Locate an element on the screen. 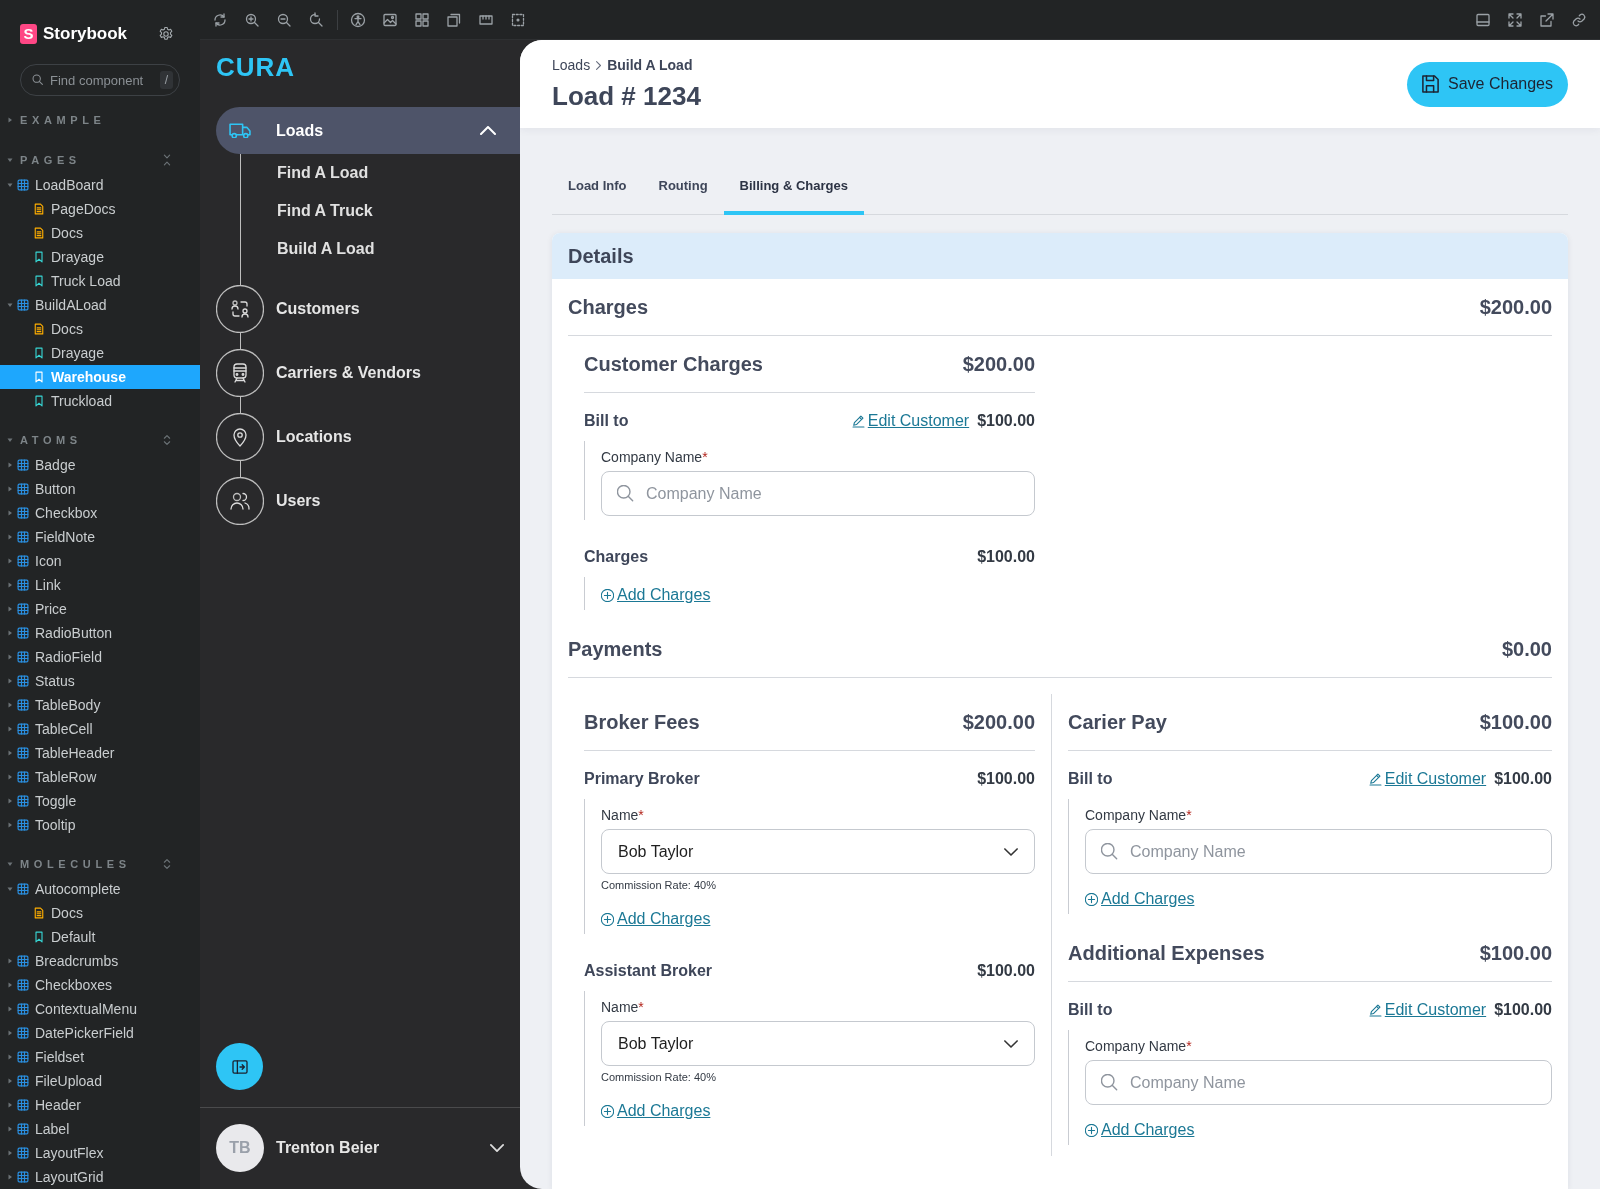 The width and height of the screenshot is (1600, 1189). accessibility-icon is located at coordinates (358, 19).